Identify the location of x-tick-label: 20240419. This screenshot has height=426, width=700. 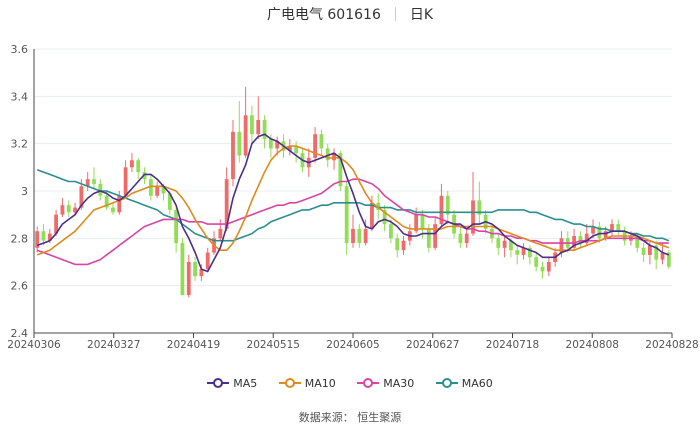
(193, 345).